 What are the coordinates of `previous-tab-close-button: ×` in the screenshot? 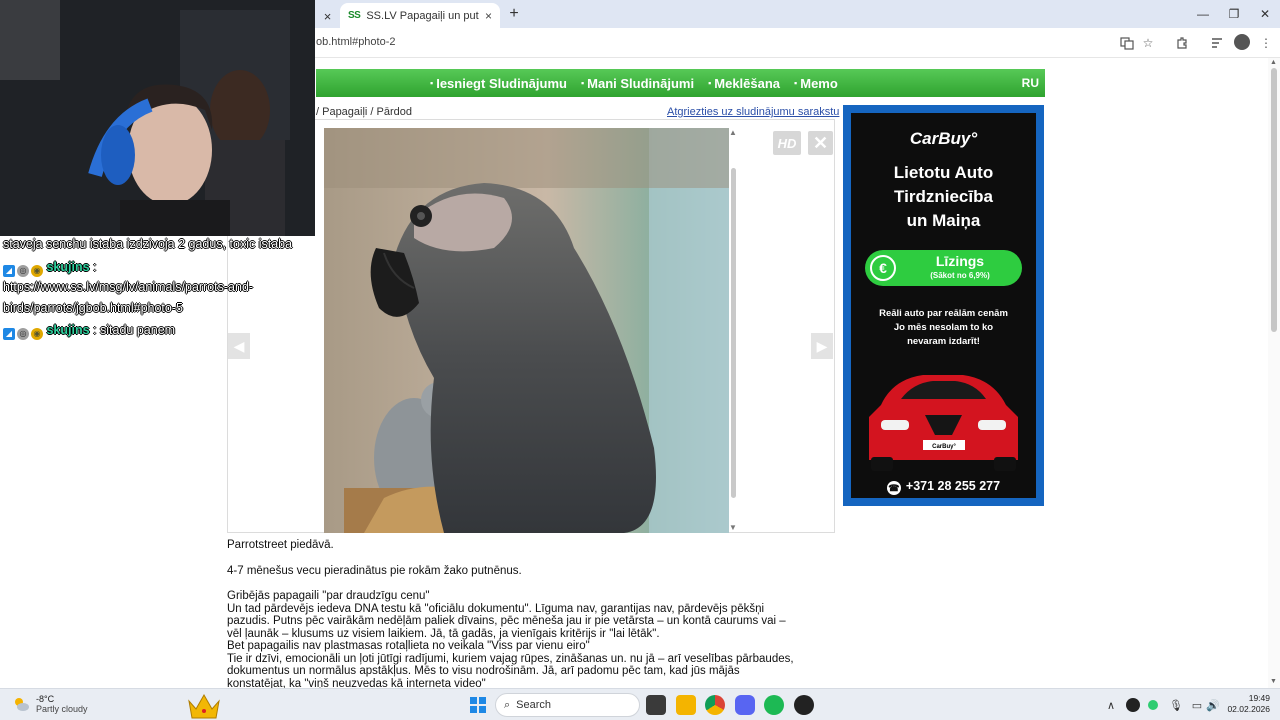 It's located at (327, 16).